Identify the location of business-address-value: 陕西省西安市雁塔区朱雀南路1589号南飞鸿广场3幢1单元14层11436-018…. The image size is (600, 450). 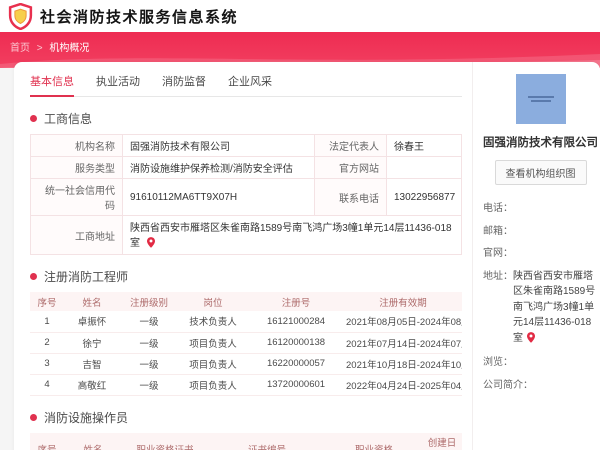
(291, 236).